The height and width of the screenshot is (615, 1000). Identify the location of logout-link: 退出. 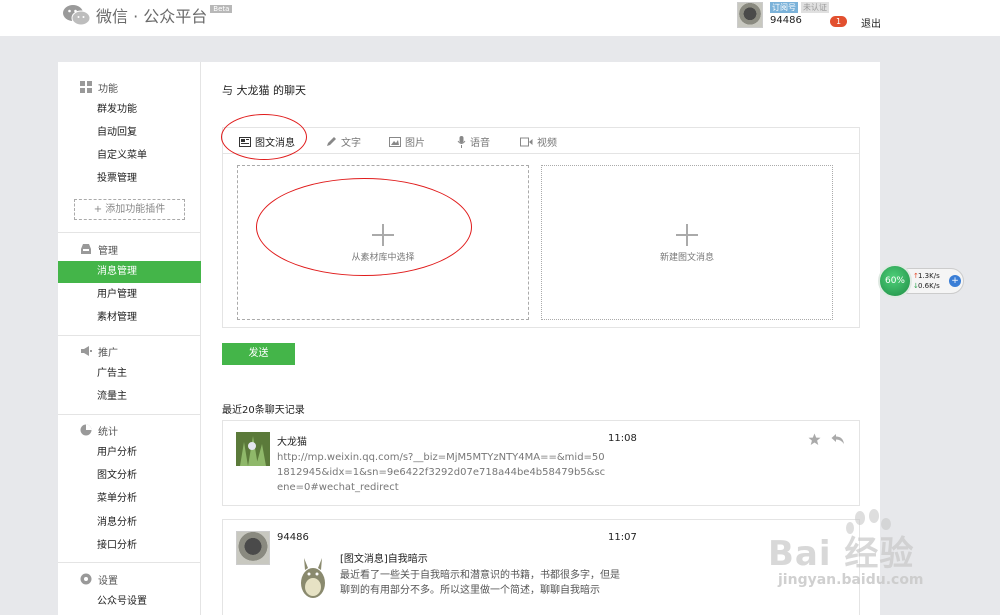
(871, 22).